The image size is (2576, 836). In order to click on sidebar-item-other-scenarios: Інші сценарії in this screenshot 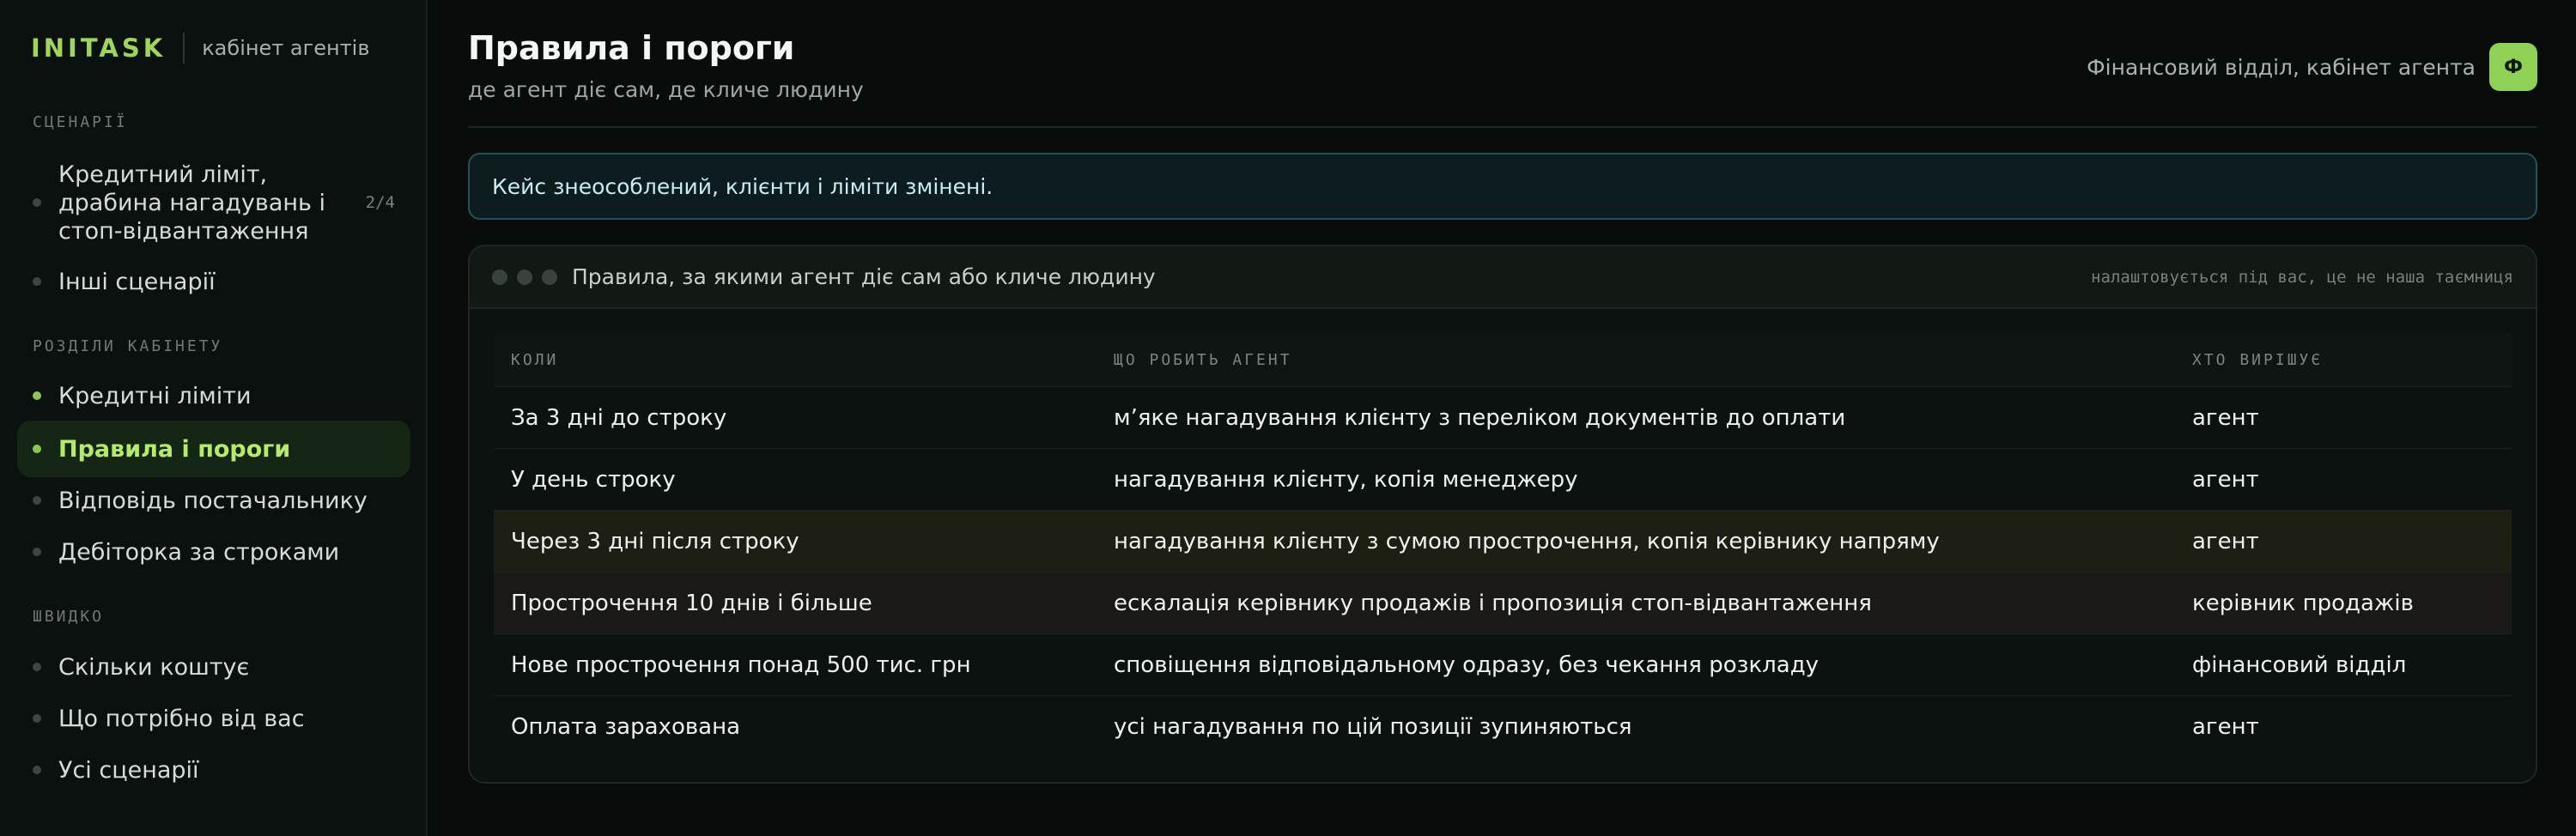, I will do `click(213, 281)`.